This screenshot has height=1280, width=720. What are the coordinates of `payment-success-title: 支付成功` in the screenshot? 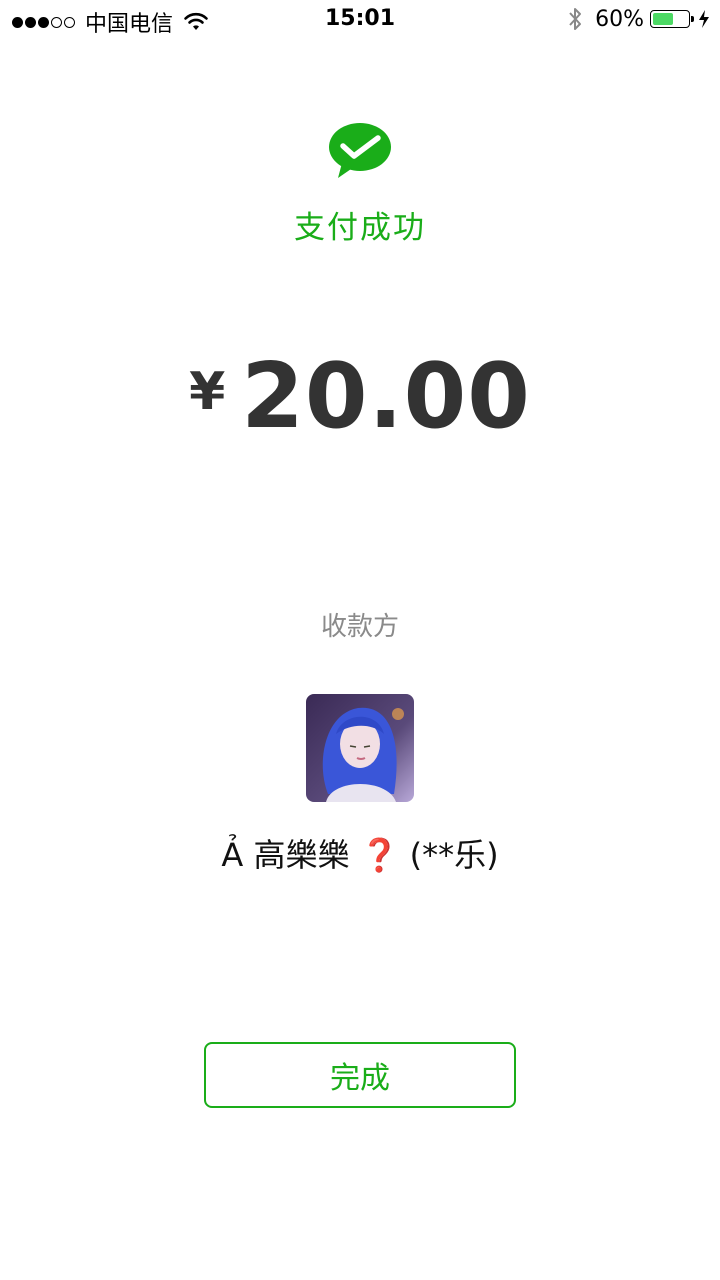 It's located at (360, 228).